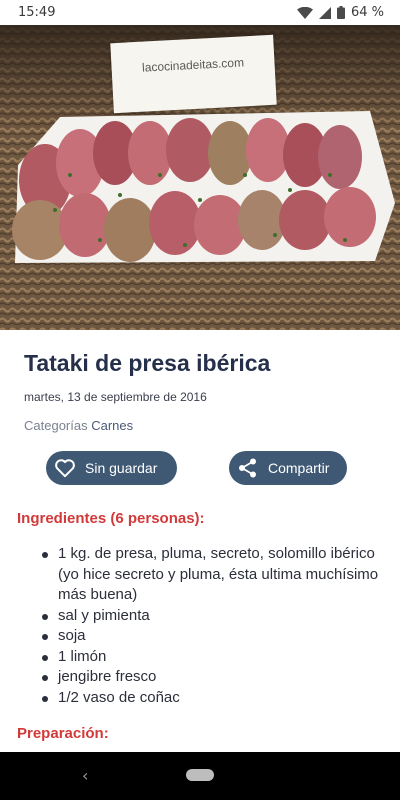 The height and width of the screenshot is (800, 400). Describe the element at coordinates (212, 636) in the screenshot. I see `list-item: soja` at that location.